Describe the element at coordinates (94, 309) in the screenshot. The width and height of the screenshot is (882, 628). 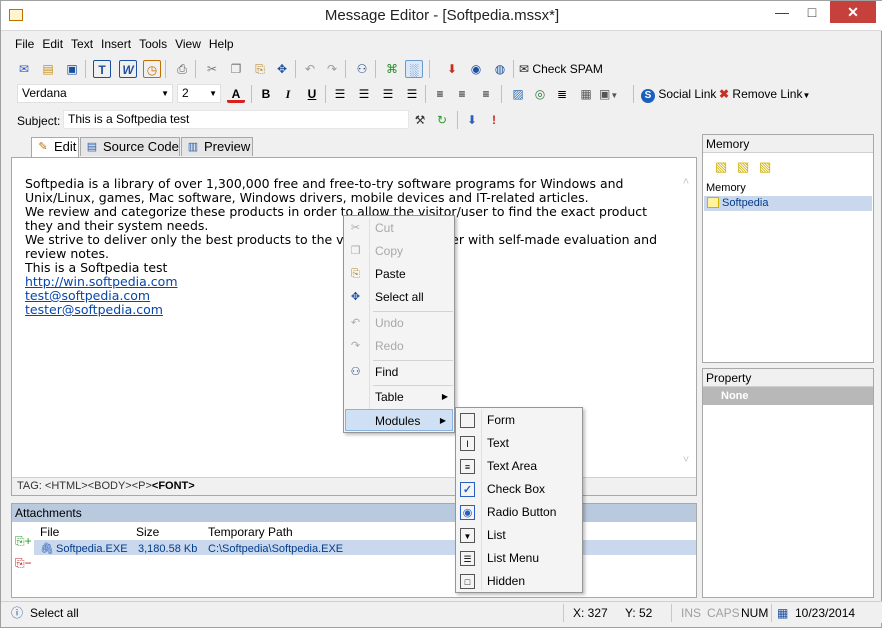
I see `editor-link: tester@softpedia.com` at that location.